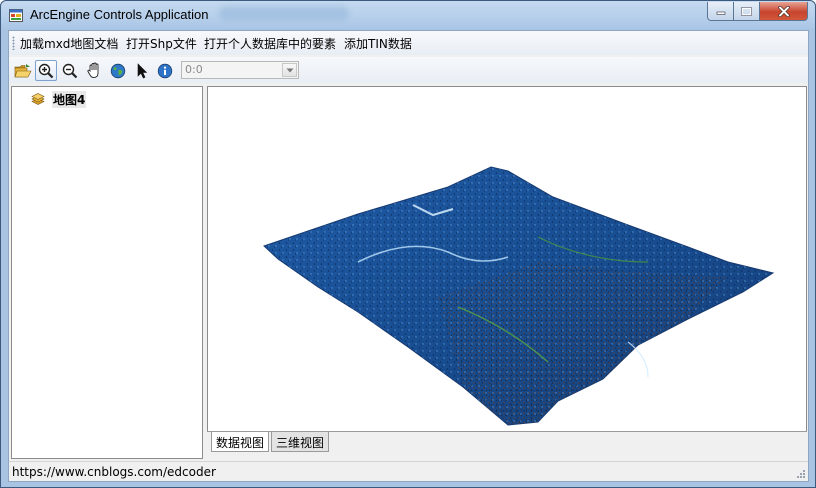 This screenshot has height=488, width=816. What do you see at coordinates (408, 15) in the screenshot?
I see `title-bar: ArcEngine Controls Application` at bounding box center [408, 15].